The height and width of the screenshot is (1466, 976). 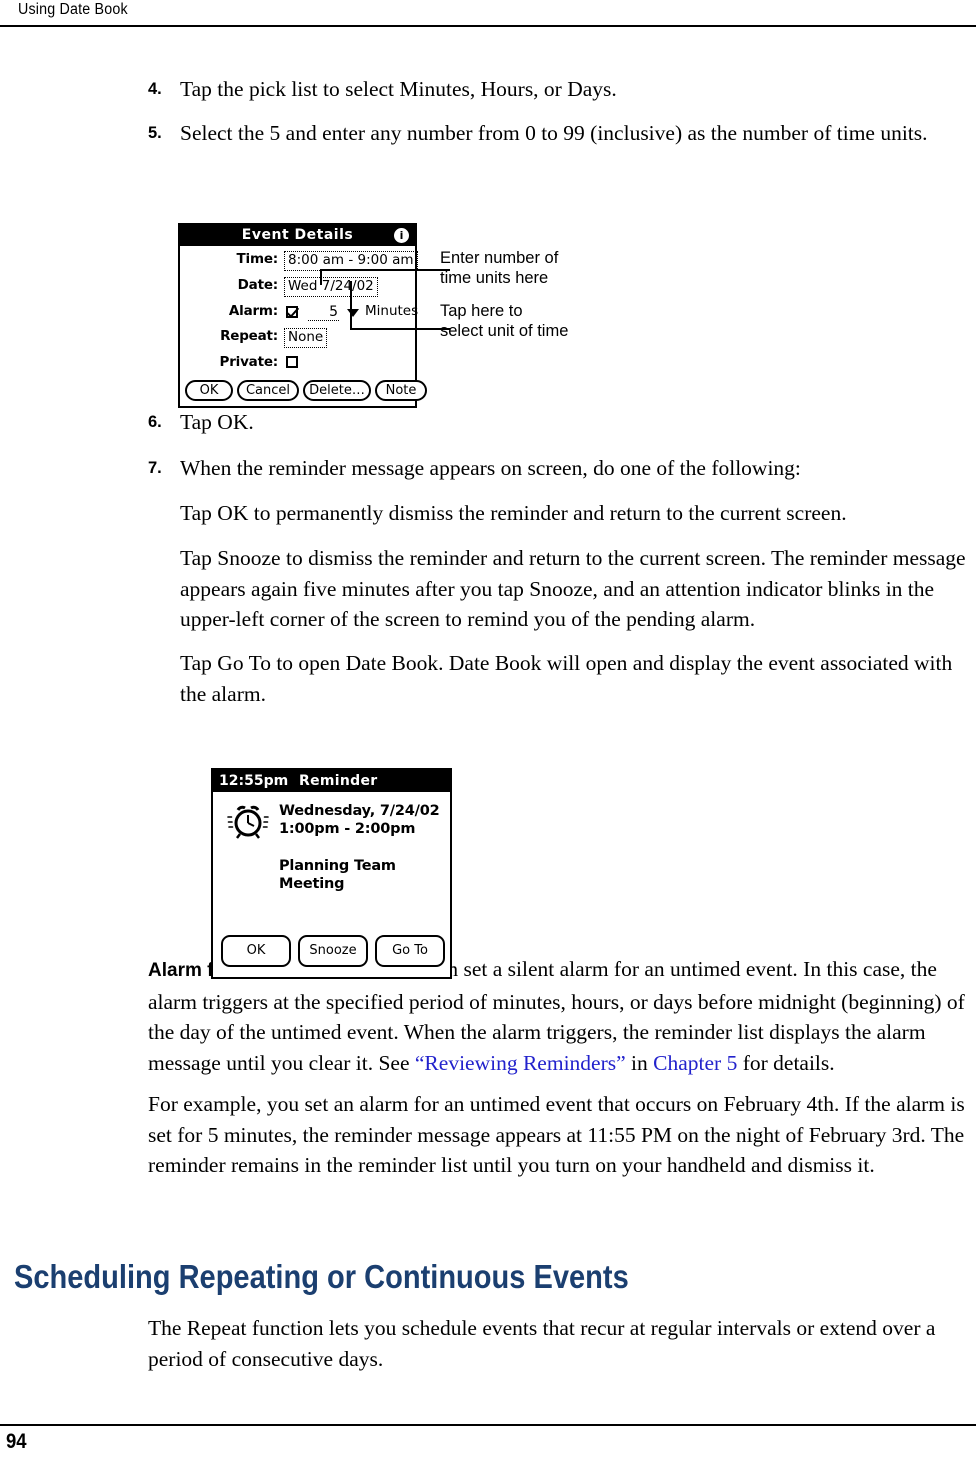 I want to click on private-checkbox, so click(x=292, y=362).